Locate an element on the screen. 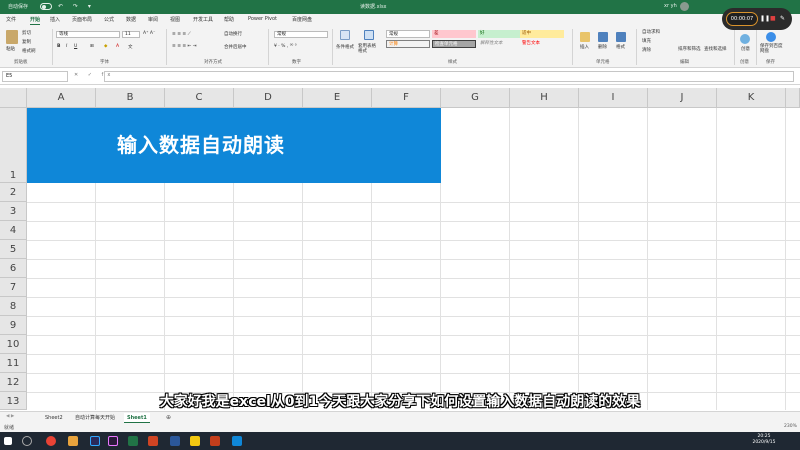 The height and width of the screenshot is (450, 800). row-header-7: 7 is located at coordinates (13, 287).